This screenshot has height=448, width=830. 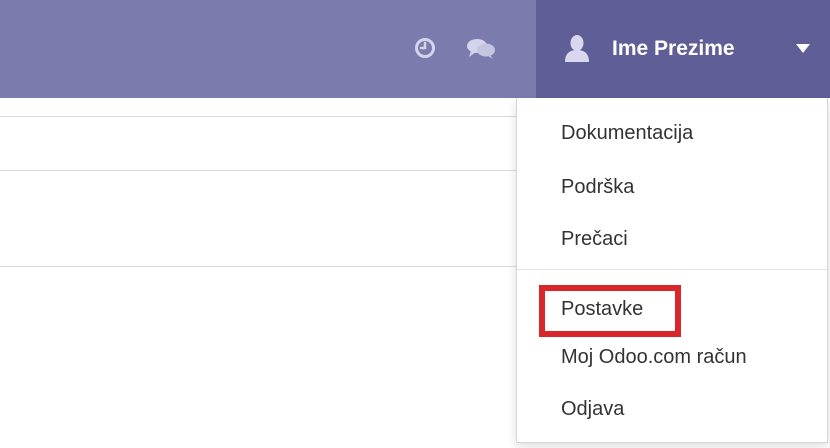 What do you see at coordinates (425, 48) in the screenshot?
I see `clock-icon` at bounding box center [425, 48].